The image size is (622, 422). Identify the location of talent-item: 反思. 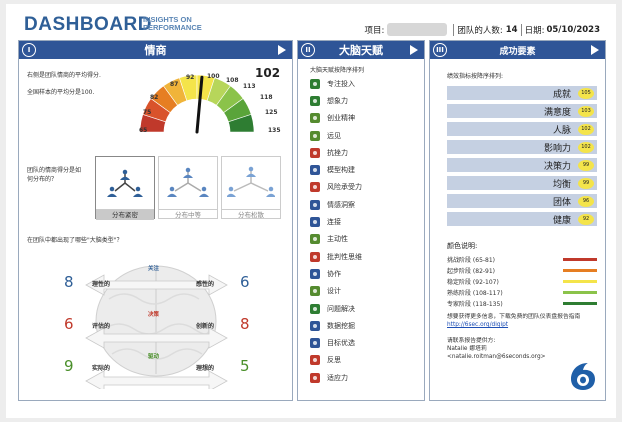
(365, 360).